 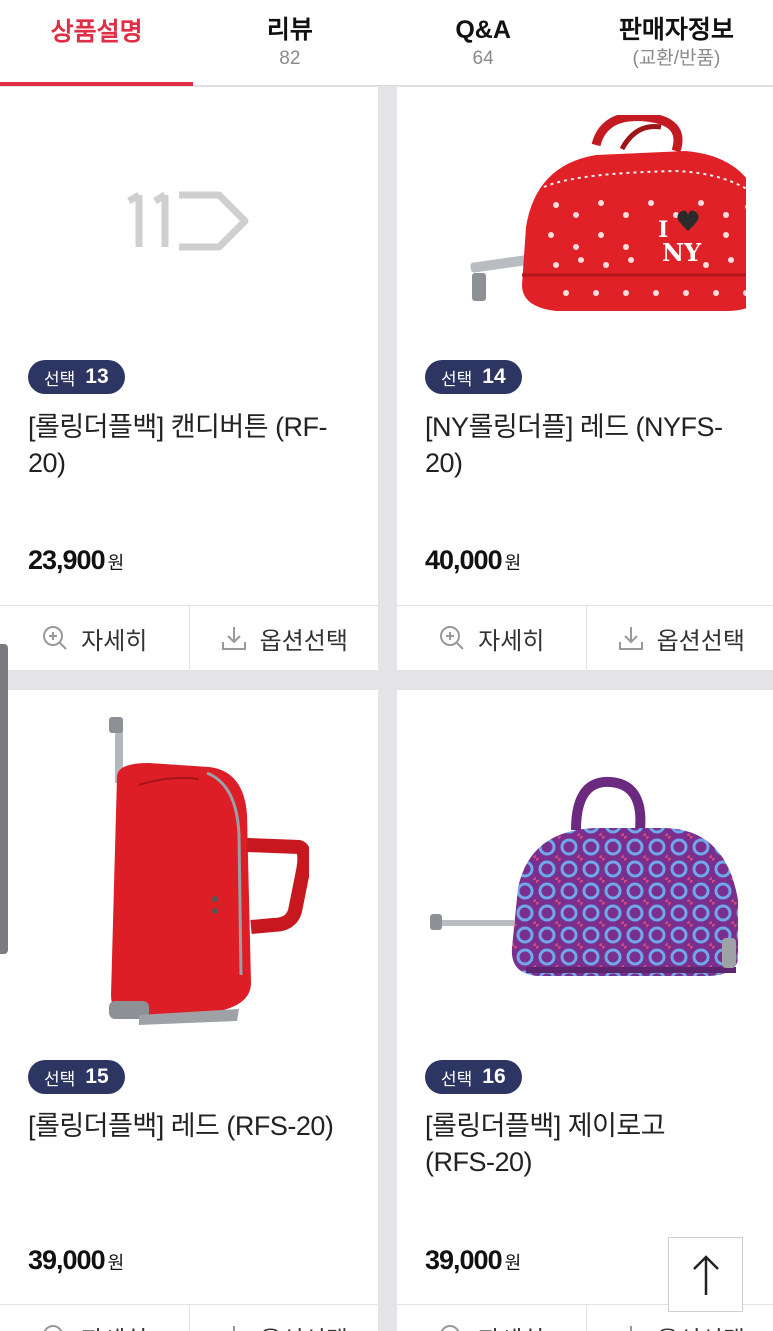 I want to click on badge-number: 14, so click(x=494, y=376).